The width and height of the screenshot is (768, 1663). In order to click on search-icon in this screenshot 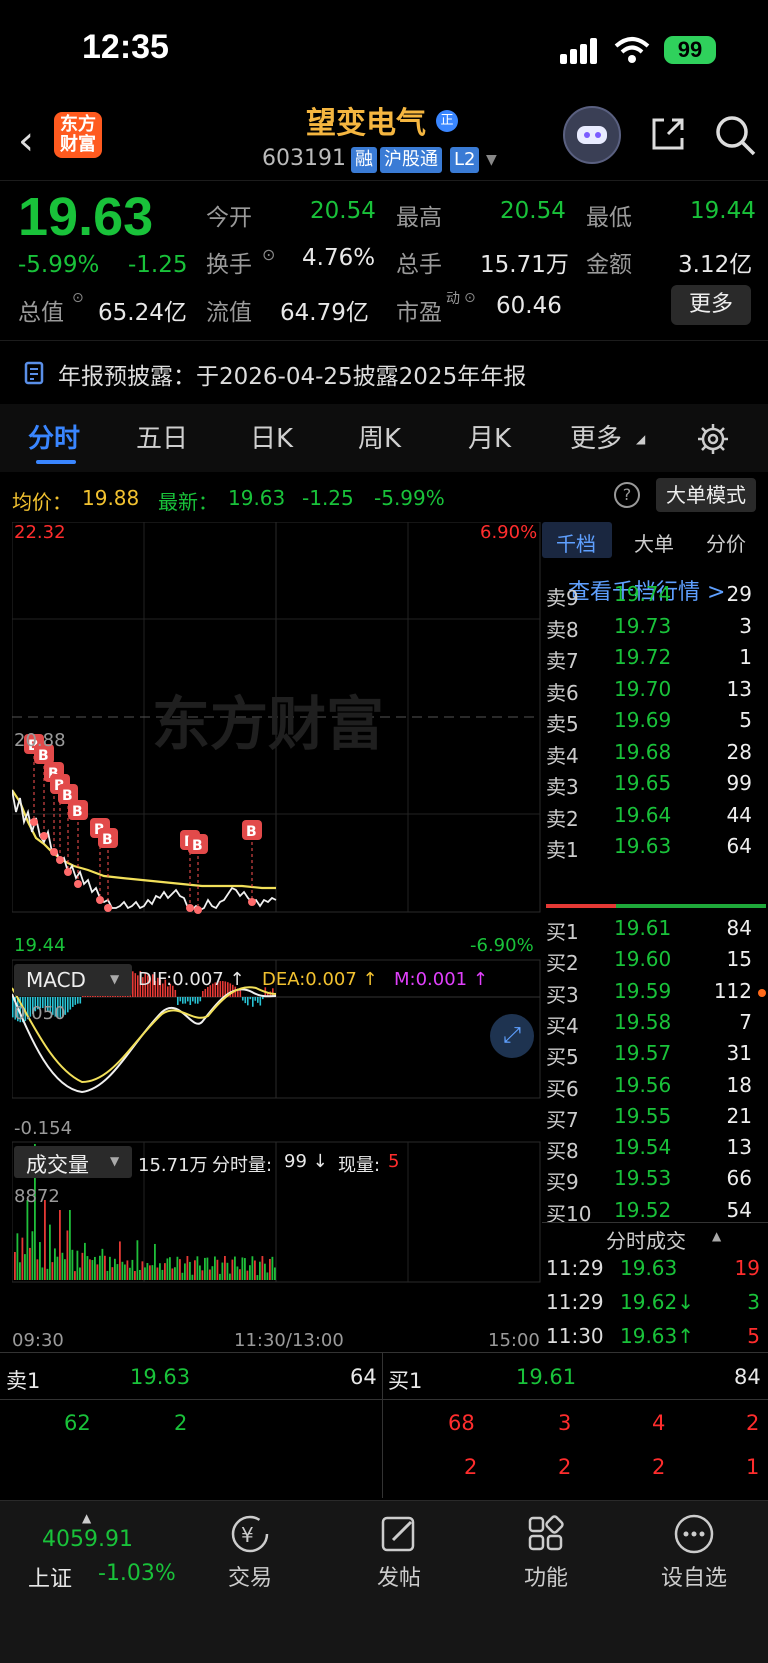, I will do `click(735, 135)`.